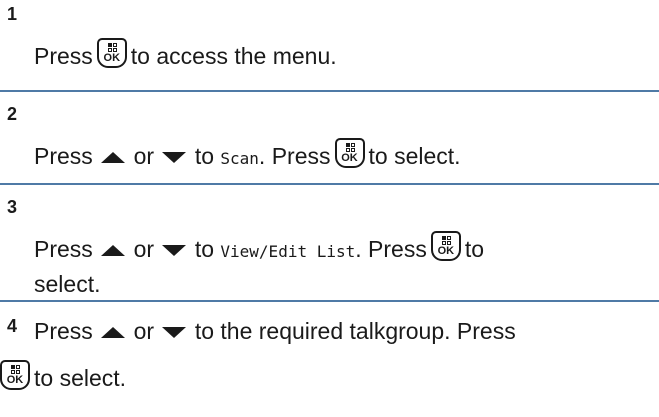  I want to click on step-number: 3, so click(12, 207).